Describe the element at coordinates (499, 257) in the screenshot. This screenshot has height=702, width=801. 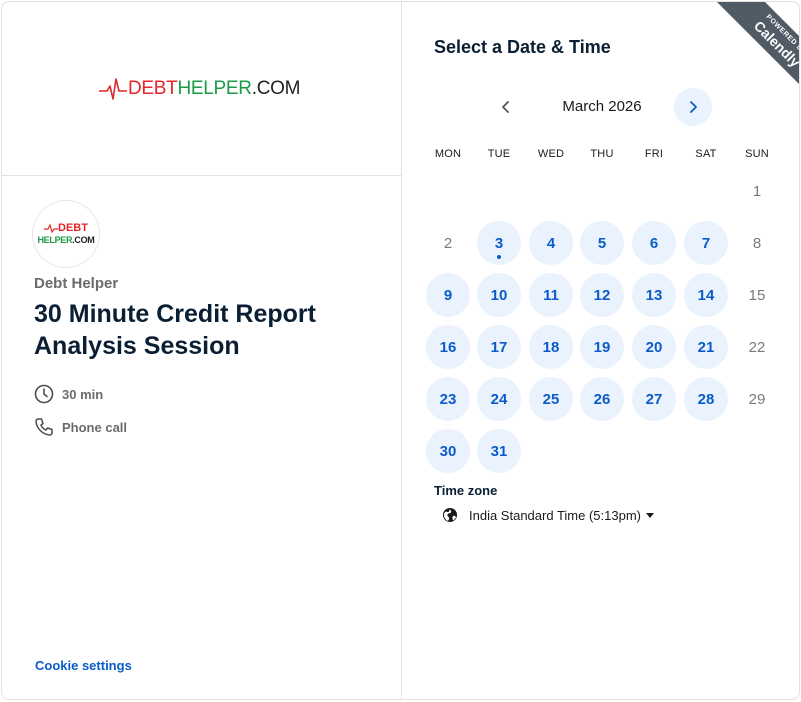
I see `today-indicator` at that location.